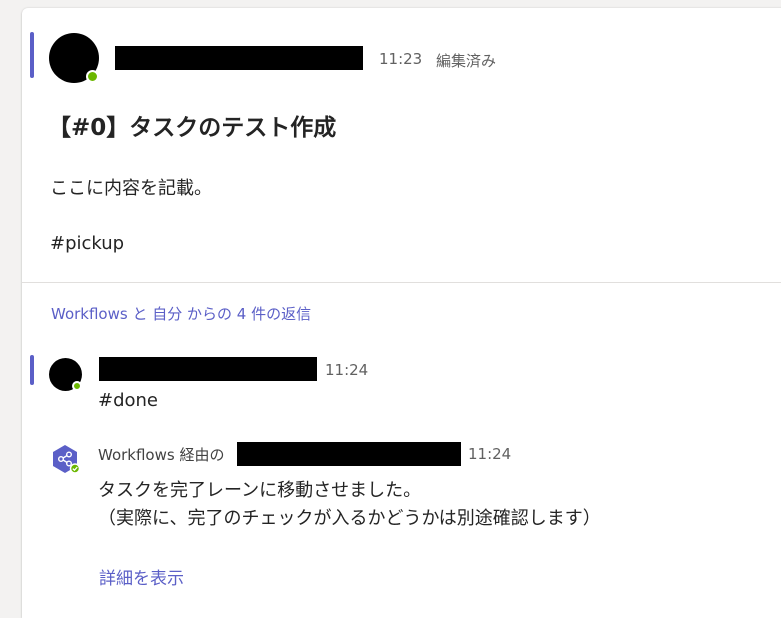 The height and width of the screenshot is (618, 781). Describe the element at coordinates (349, 518) in the screenshot. I see `workflow-message-line: （実際に、完了のチェックが入るかどうかは別途確認します）` at that location.